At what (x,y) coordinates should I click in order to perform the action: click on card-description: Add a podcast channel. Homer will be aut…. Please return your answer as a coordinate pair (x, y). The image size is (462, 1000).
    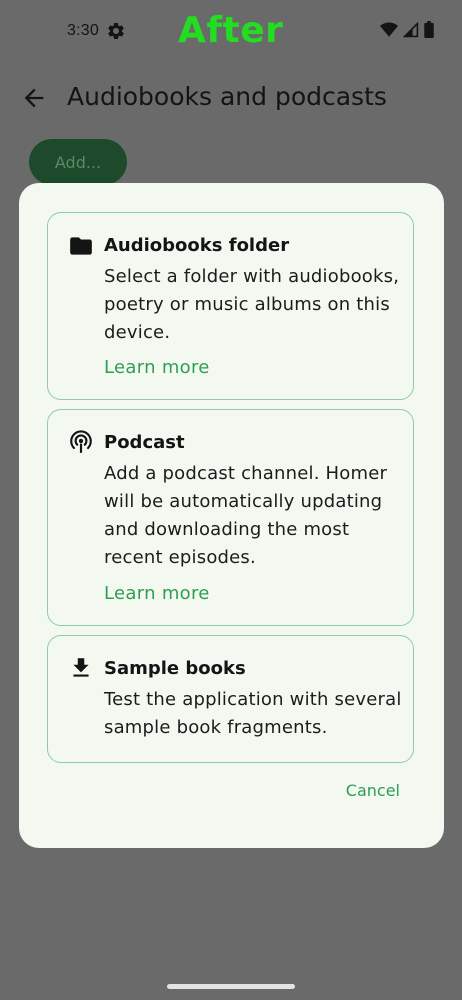
    Looking at the image, I should click on (246, 515).